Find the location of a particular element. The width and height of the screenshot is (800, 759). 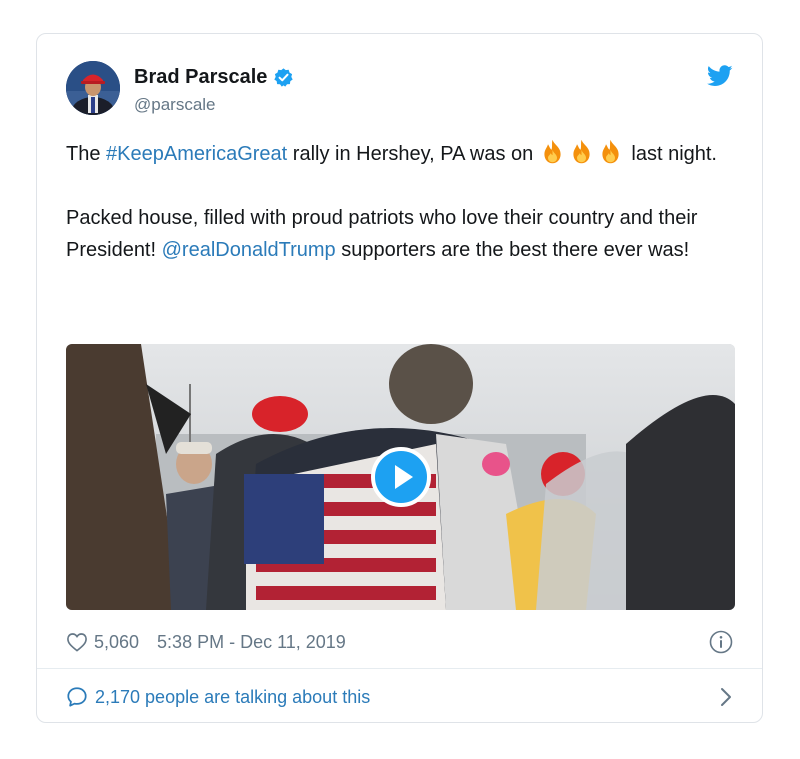

tweet-timestamp: 5:38 PM - Dec 11, 2019 is located at coordinates (251, 642).